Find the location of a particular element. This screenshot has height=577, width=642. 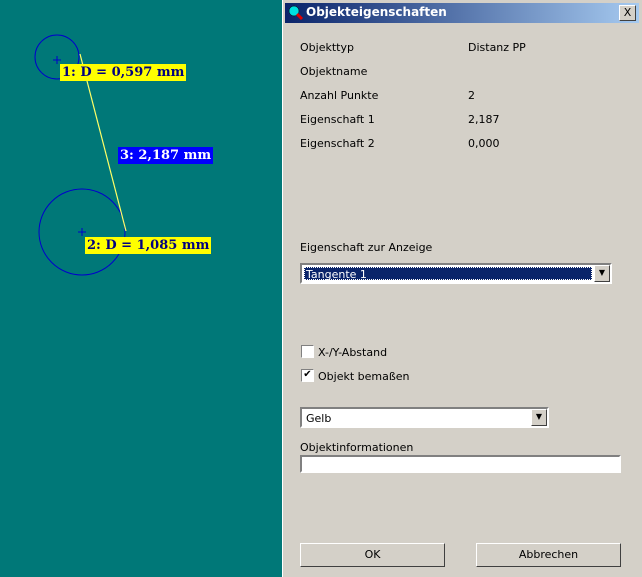

cancel-button: Abbrechen is located at coordinates (548, 555).